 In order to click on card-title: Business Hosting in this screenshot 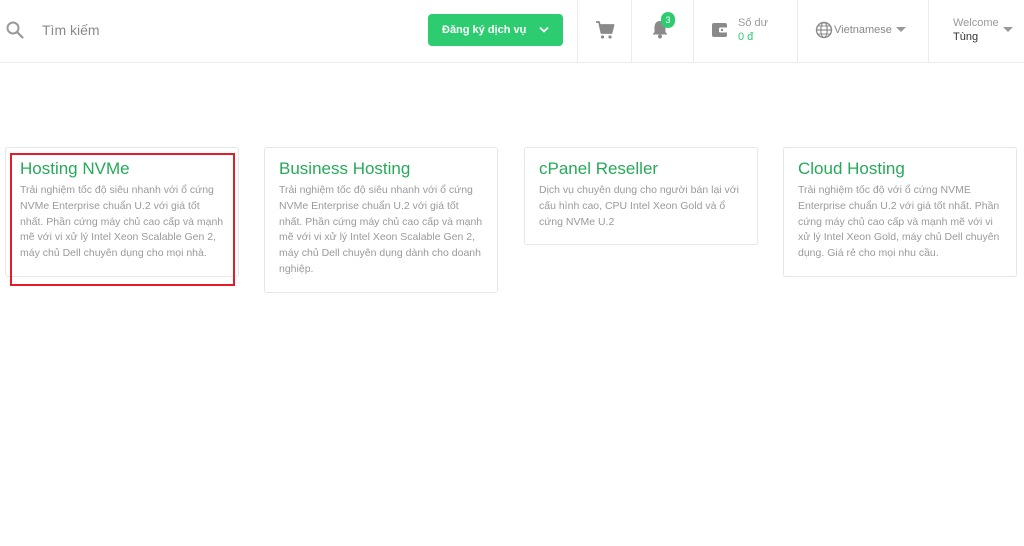, I will do `click(381, 169)`.